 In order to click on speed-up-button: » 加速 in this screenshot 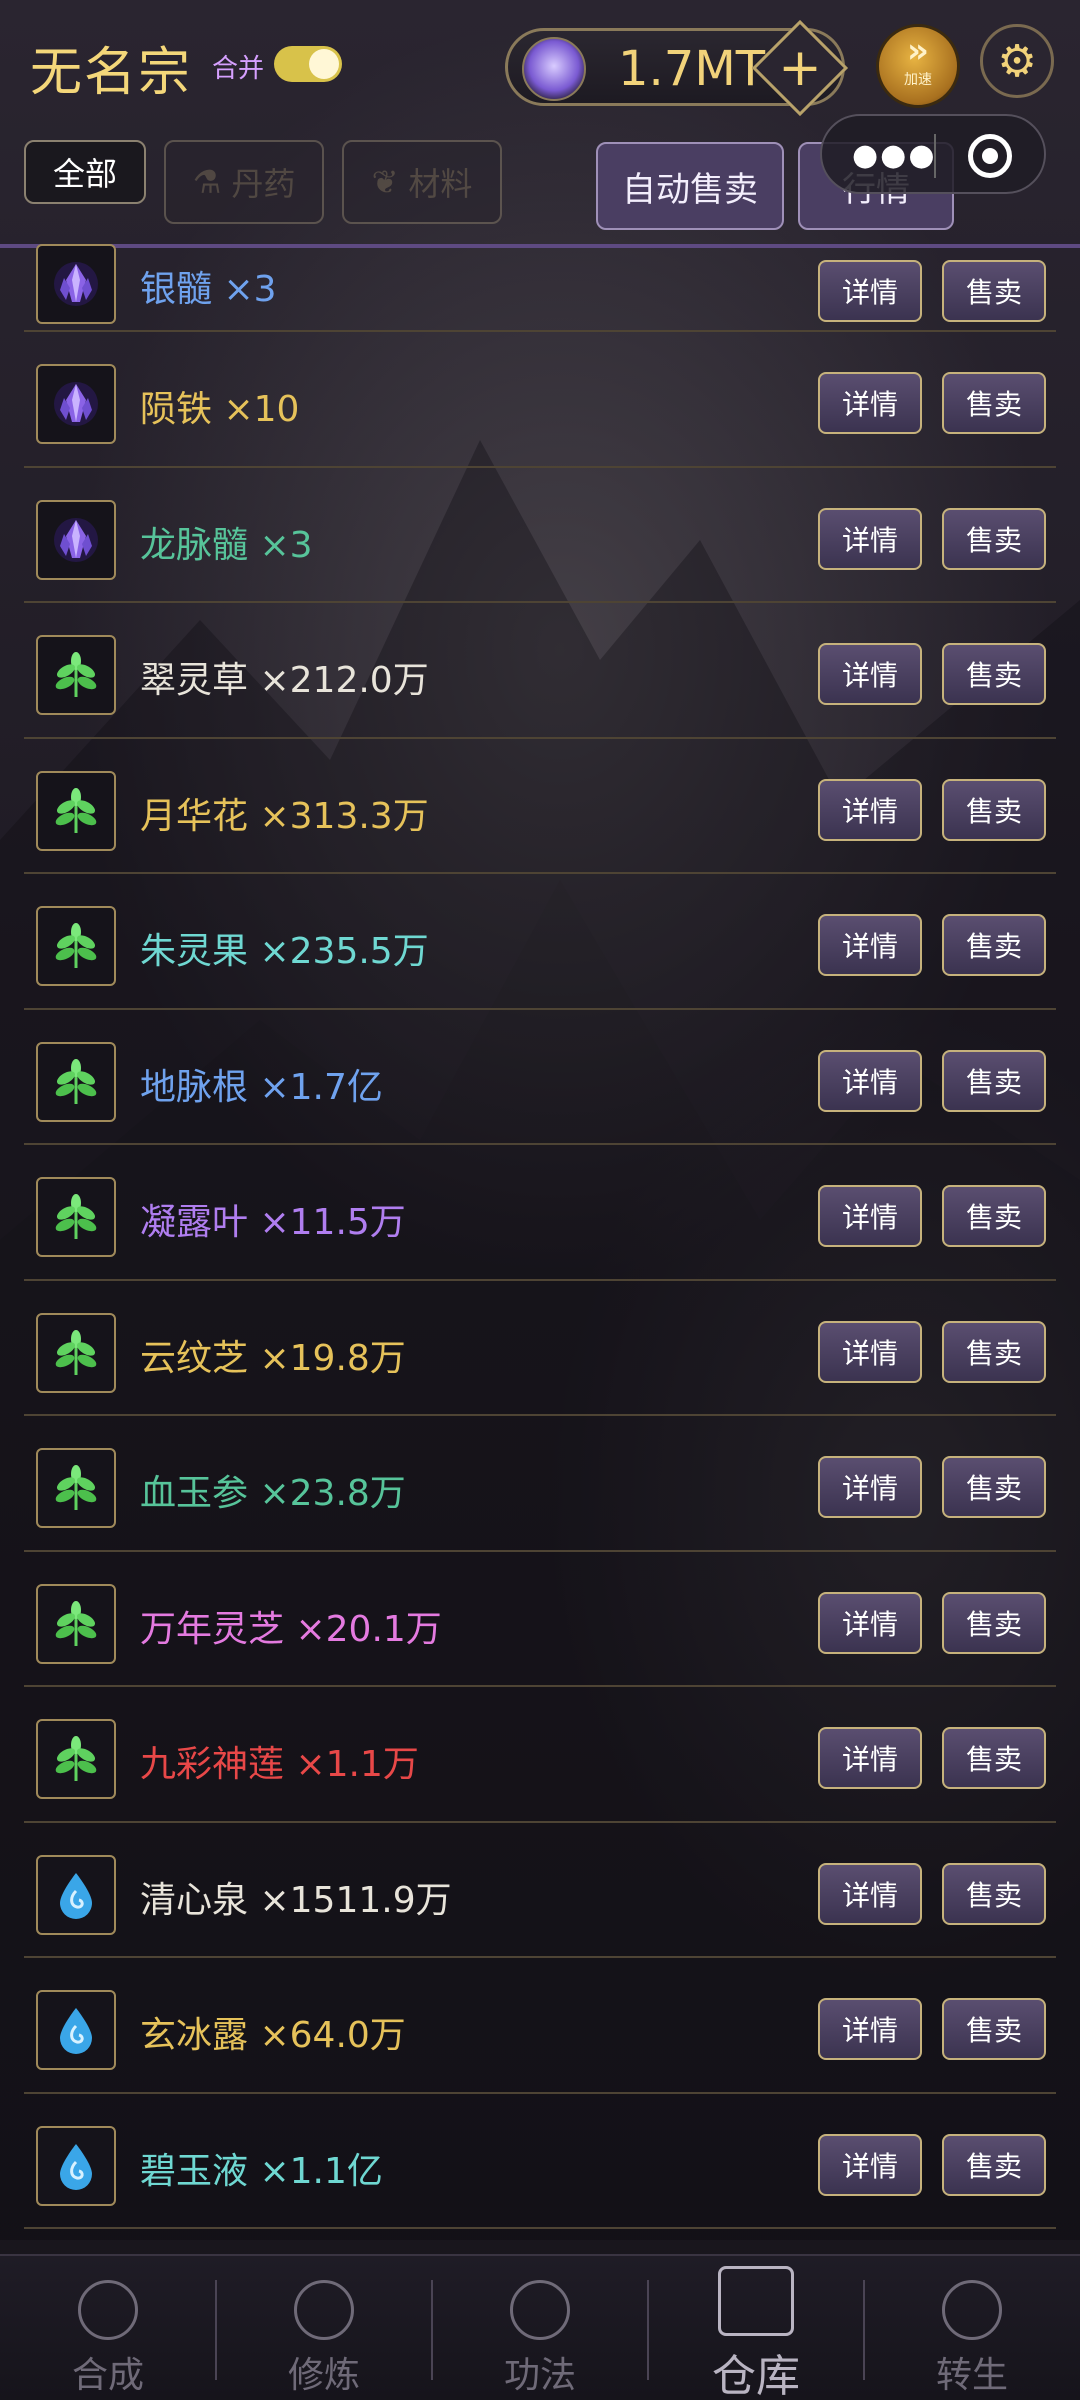, I will do `click(918, 66)`.